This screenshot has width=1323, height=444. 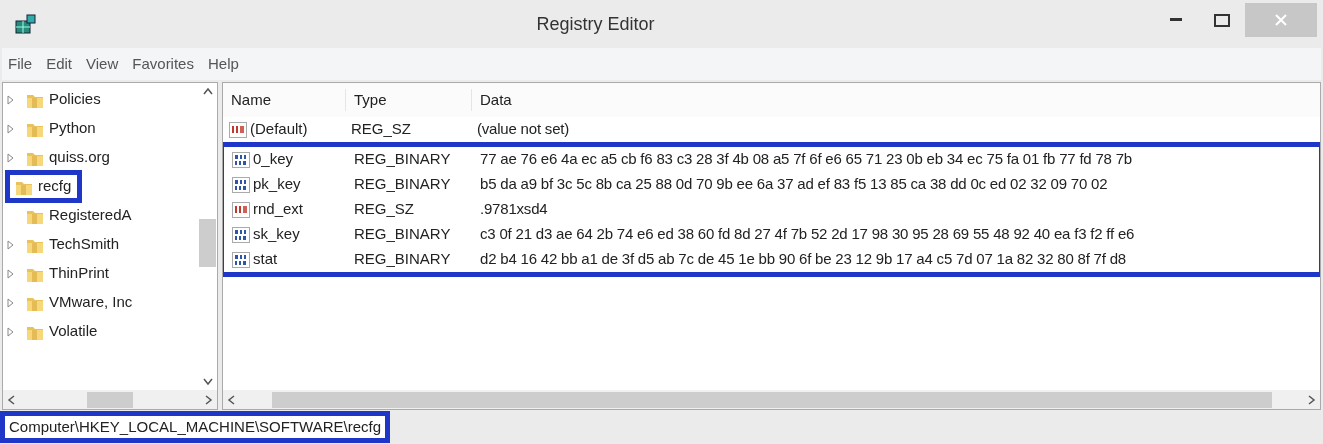 What do you see at coordinates (72, 128) in the screenshot?
I see `tree-item: Python` at bounding box center [72, 128].